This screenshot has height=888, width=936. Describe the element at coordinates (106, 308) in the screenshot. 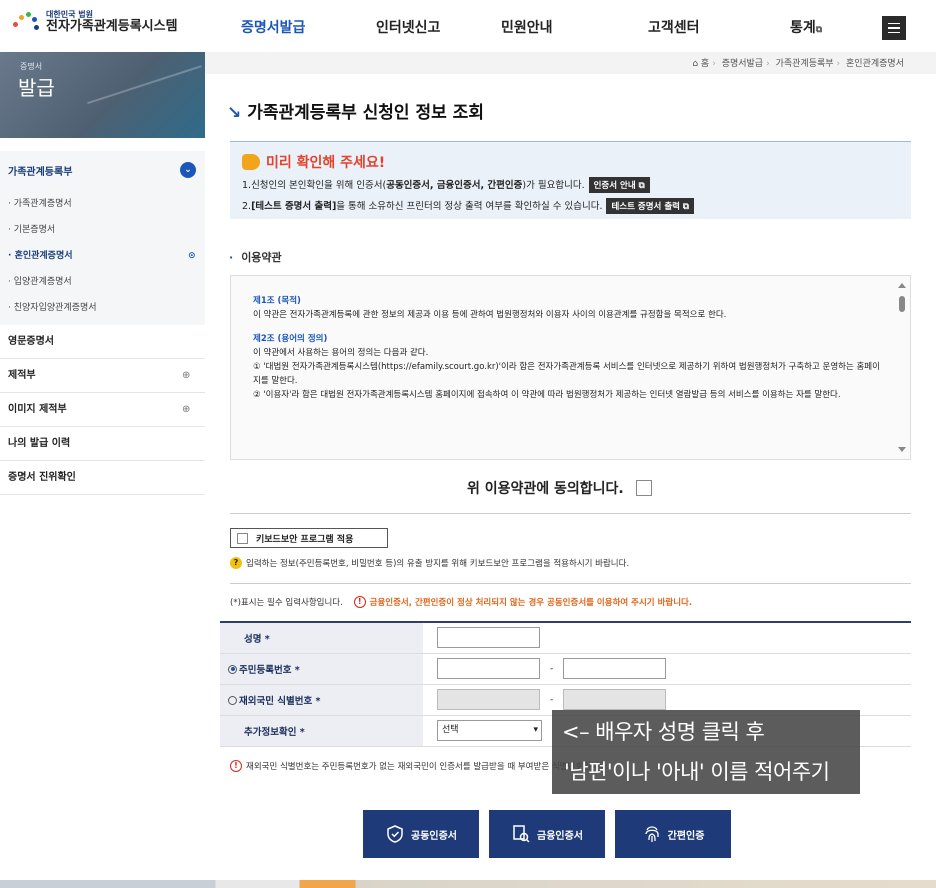

I see `sidebar-subitem: · 친양자입양관계증명서` at that location.